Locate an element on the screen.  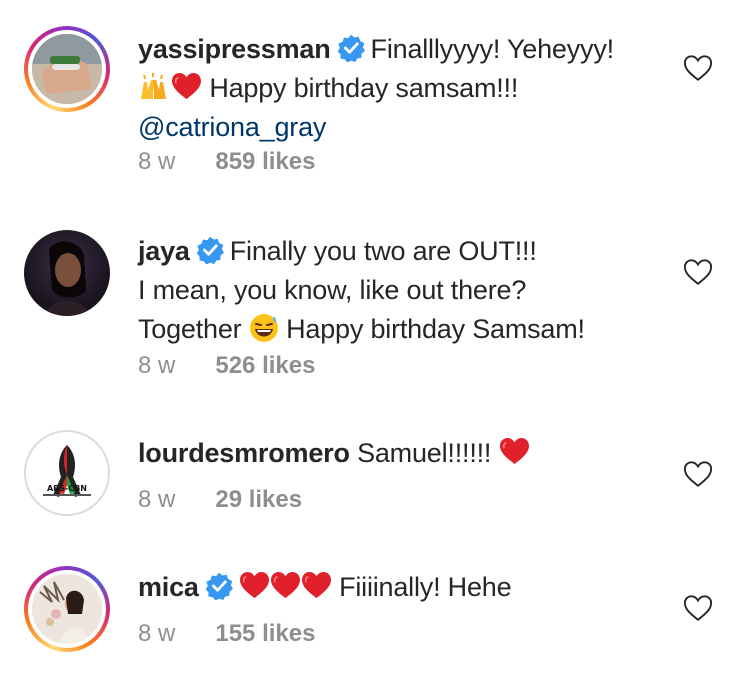
avatar: ABS-CBN is located at coordinates (67, 473).